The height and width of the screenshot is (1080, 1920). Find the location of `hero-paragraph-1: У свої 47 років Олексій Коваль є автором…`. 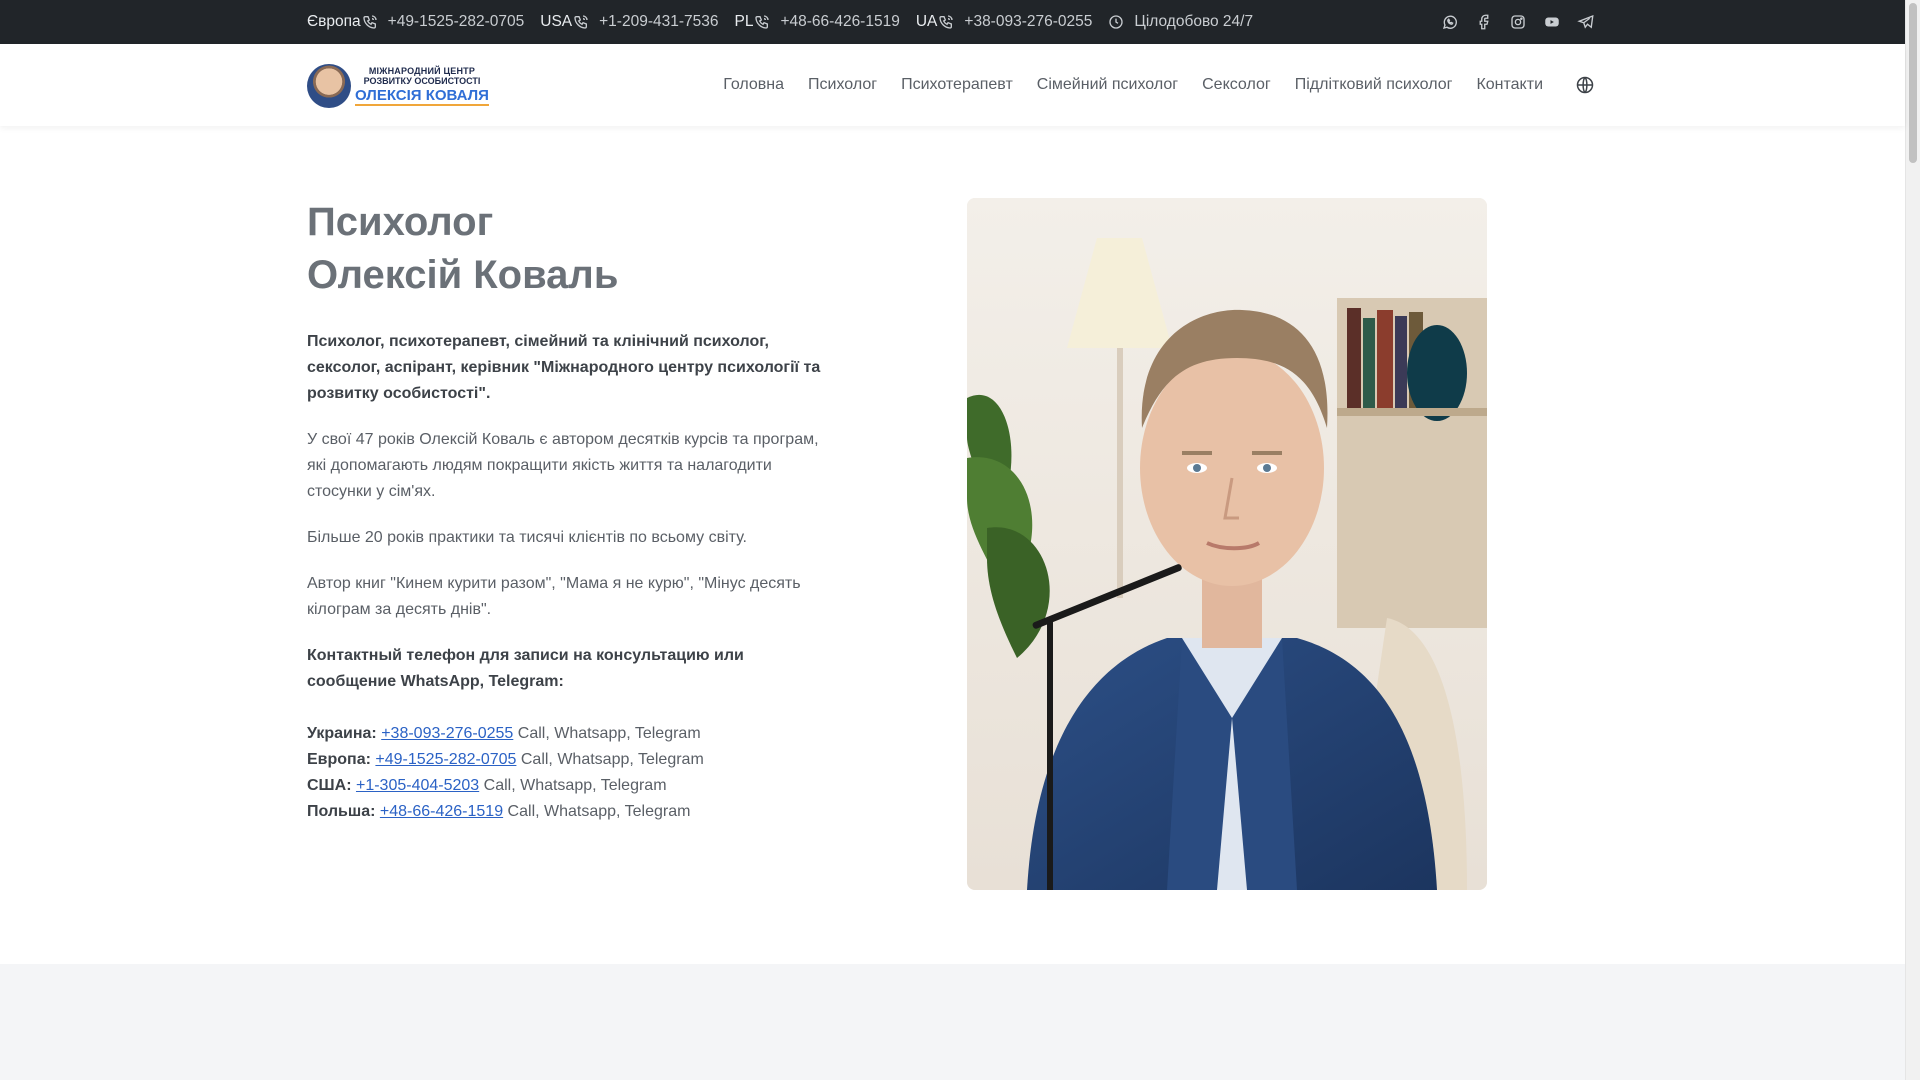

hero-paragraph-1: У свої 47 років Олексій Коваль є автором… is located at coordinates (563, 465).